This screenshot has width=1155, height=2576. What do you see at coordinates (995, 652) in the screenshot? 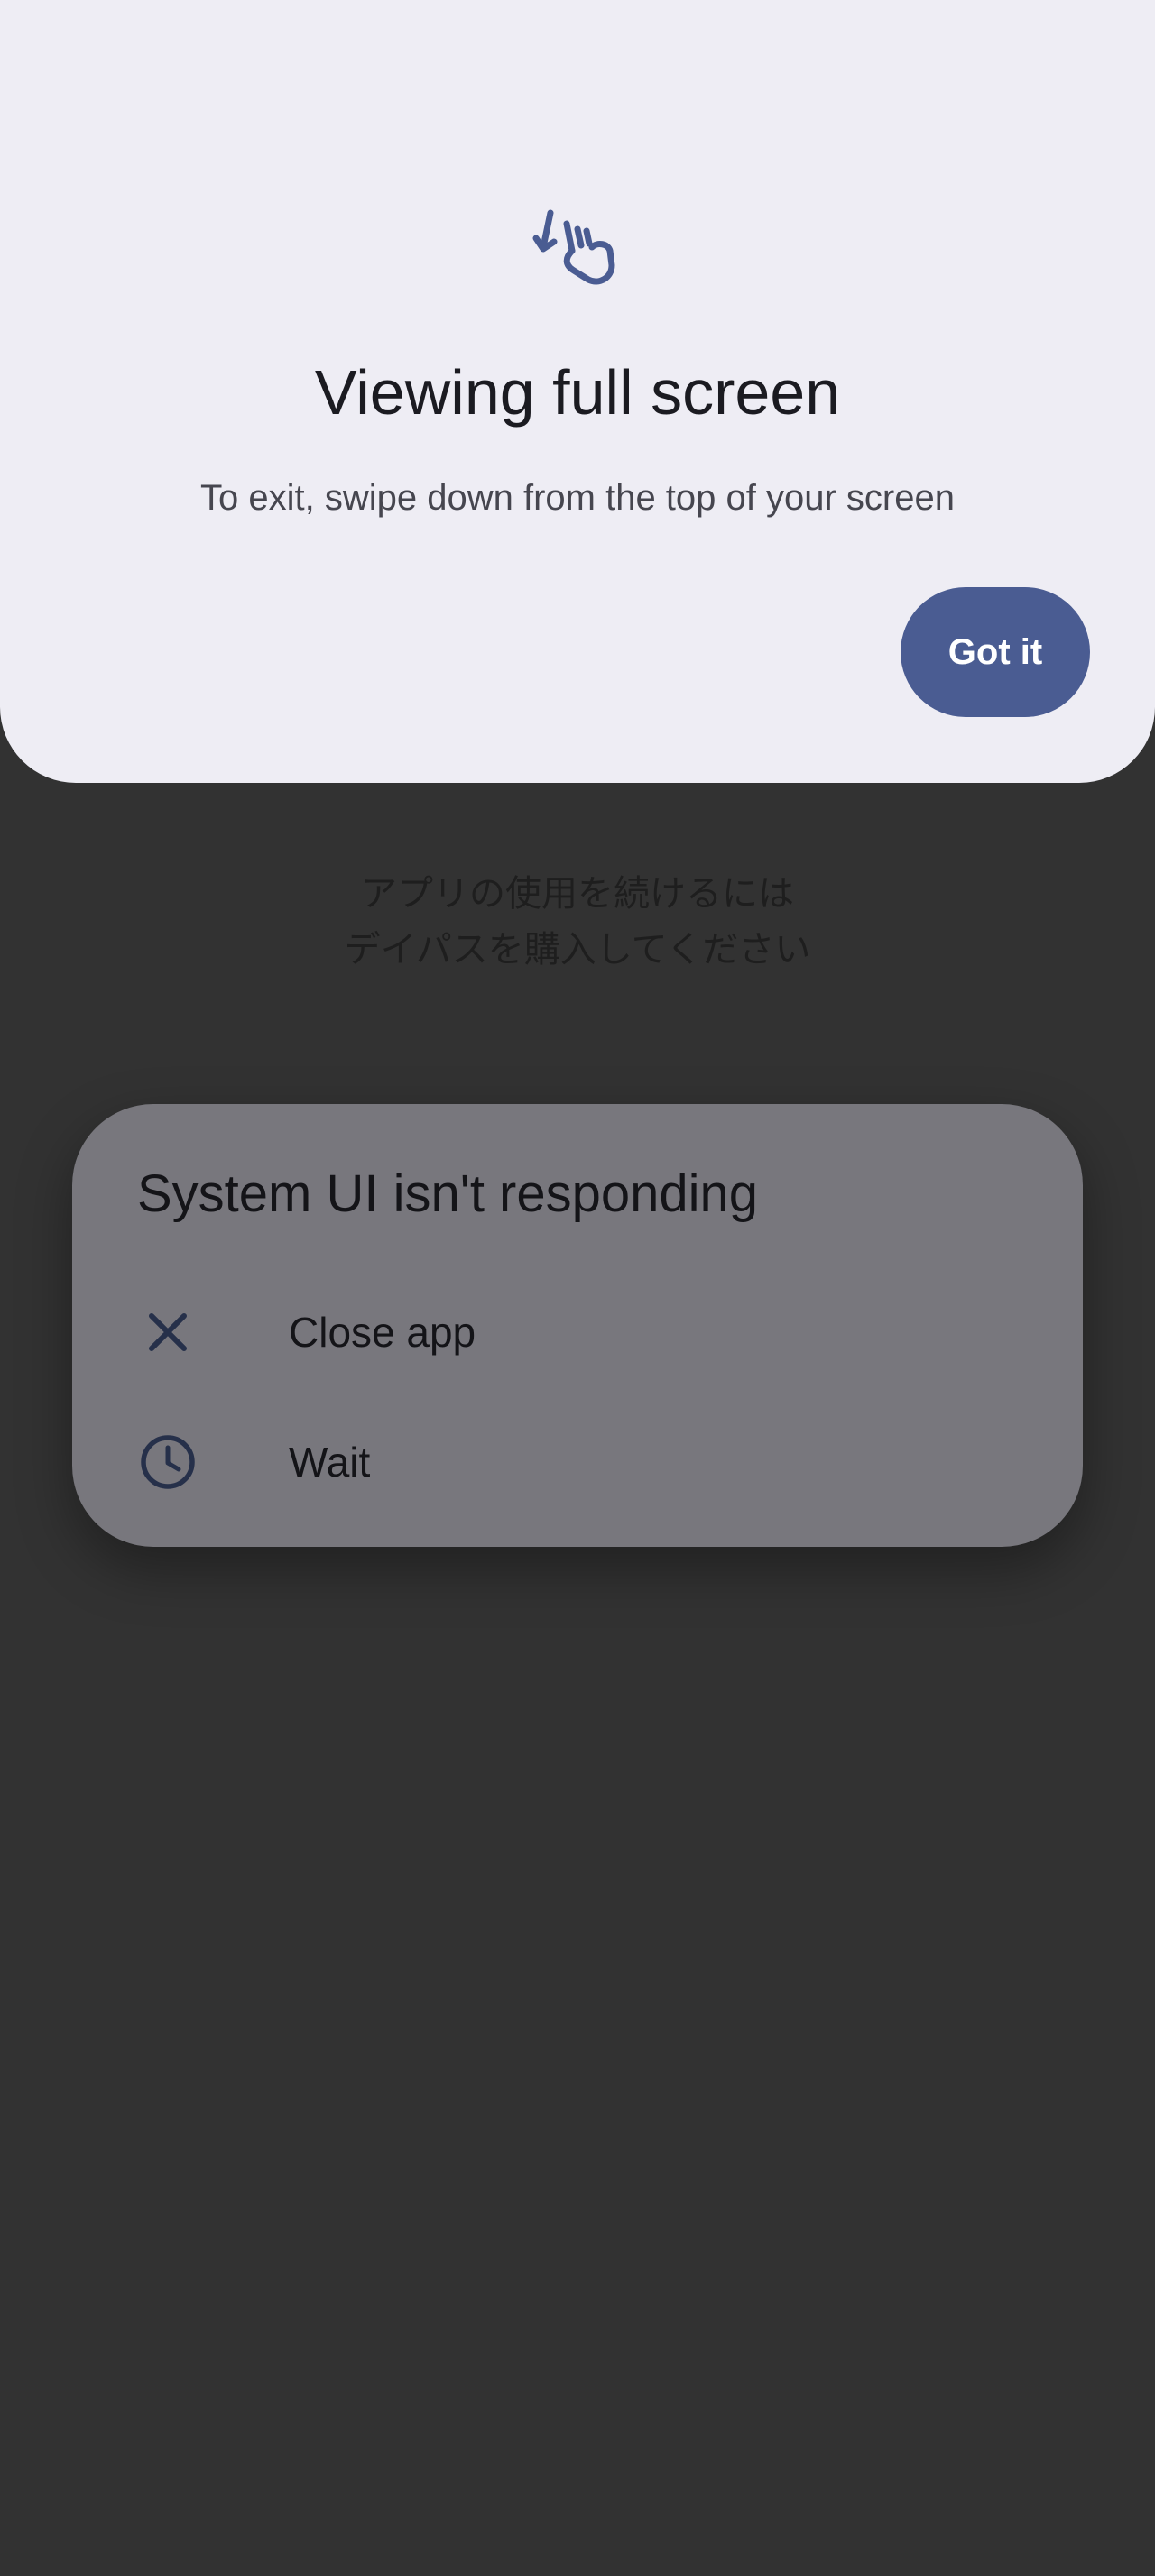
I see `got-it-button: Got it` at bounding box center [995, 652].